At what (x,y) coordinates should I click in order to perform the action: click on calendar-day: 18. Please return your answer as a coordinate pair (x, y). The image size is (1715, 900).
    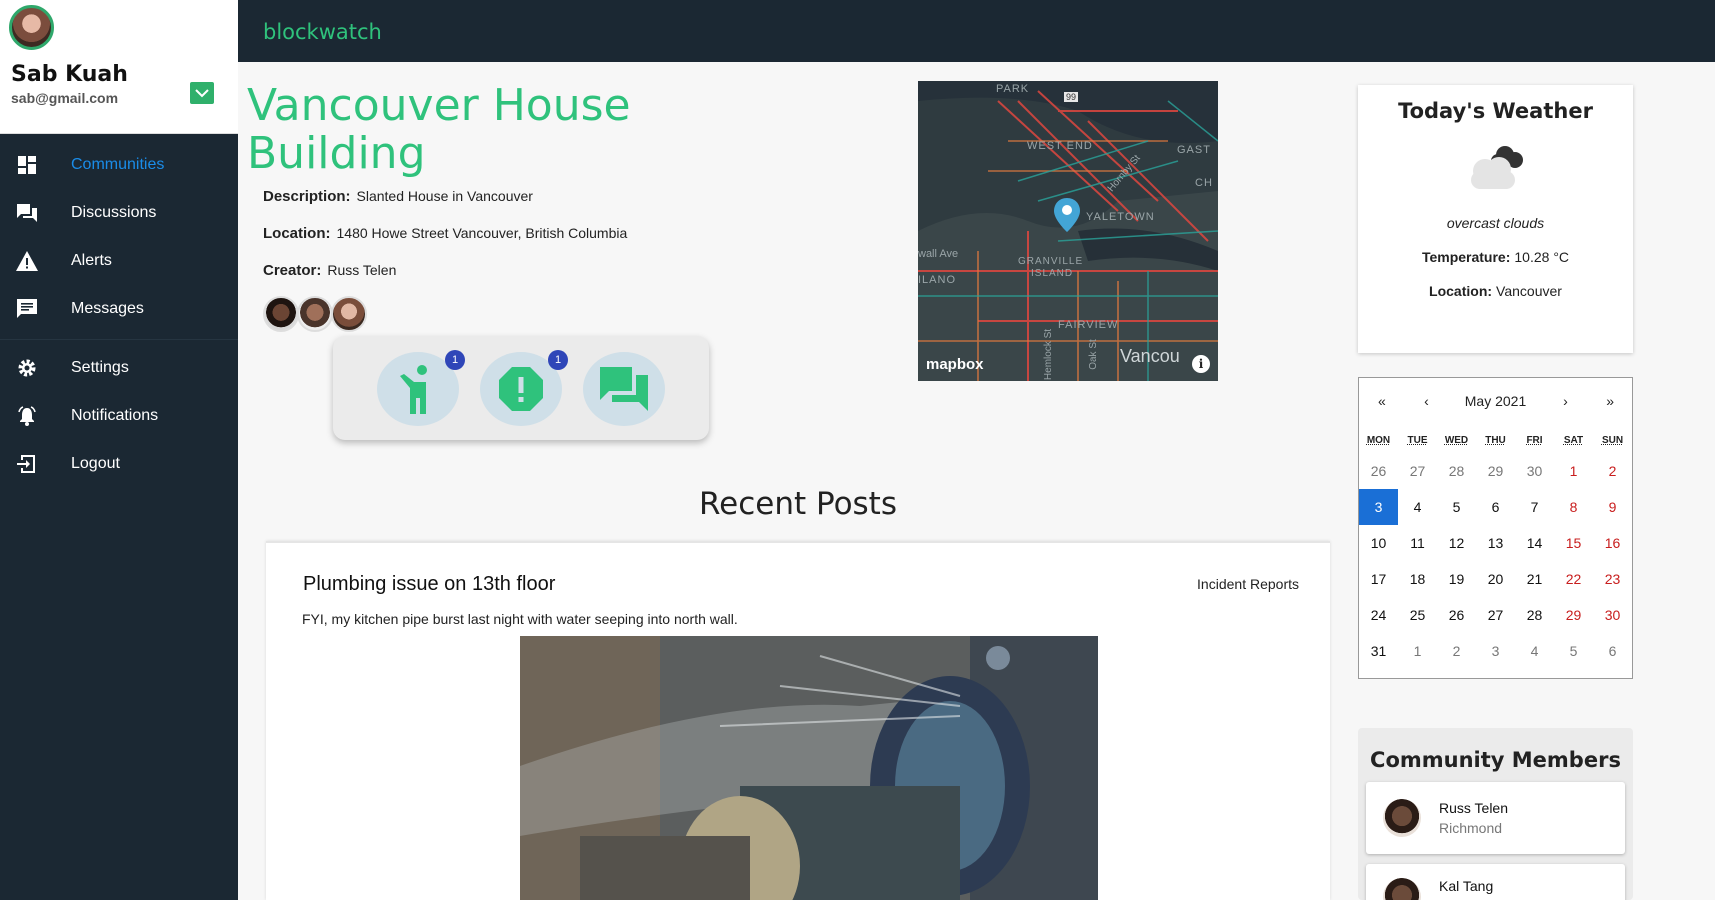
    Looking at the image, I should click on (1417, 579).